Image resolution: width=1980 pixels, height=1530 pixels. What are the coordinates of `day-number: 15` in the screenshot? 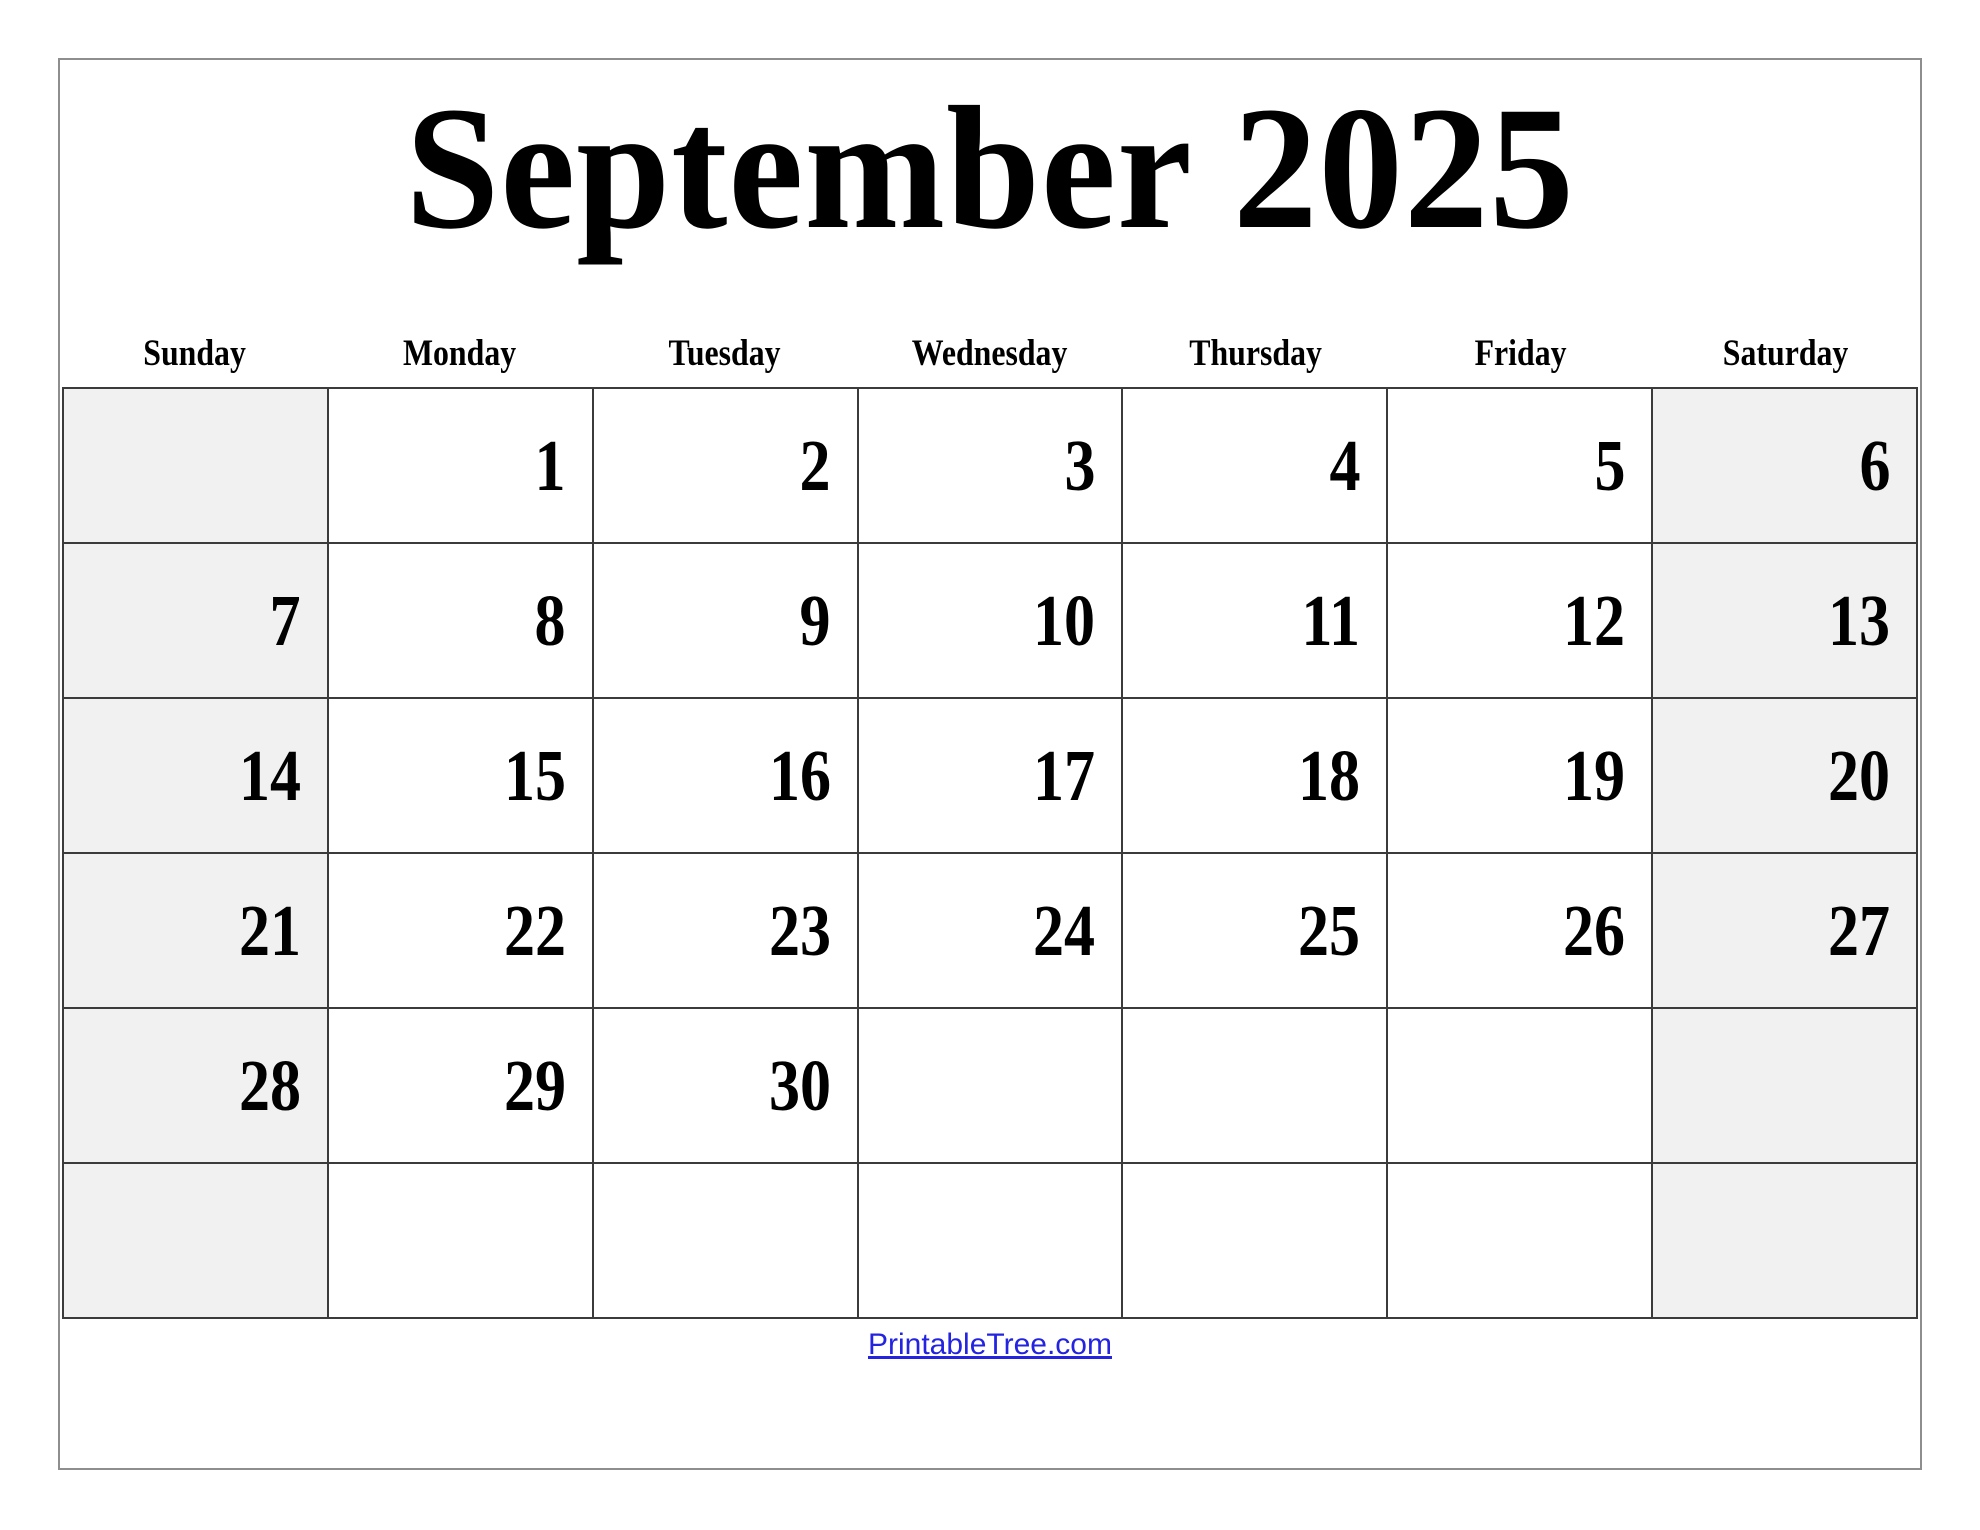 It's located at (534, 775).